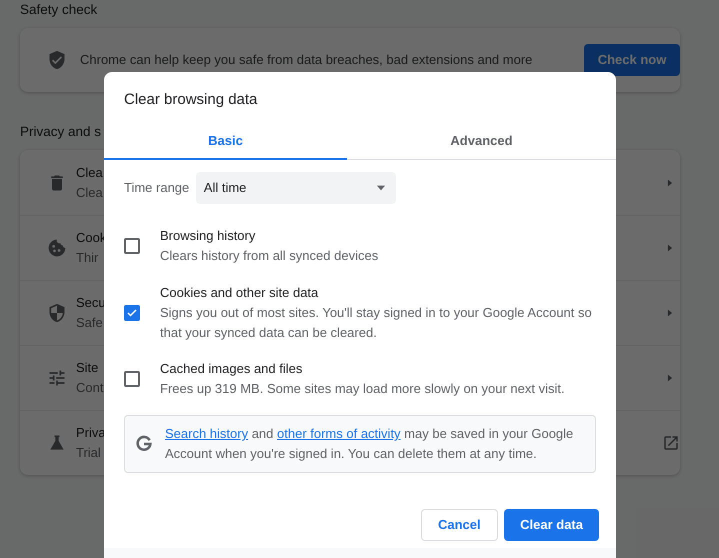 This screenshot has width=719, height=558. Describe the element at coordinates (481, 142) in the screenshot. I see `tab: Advanced` at that location.